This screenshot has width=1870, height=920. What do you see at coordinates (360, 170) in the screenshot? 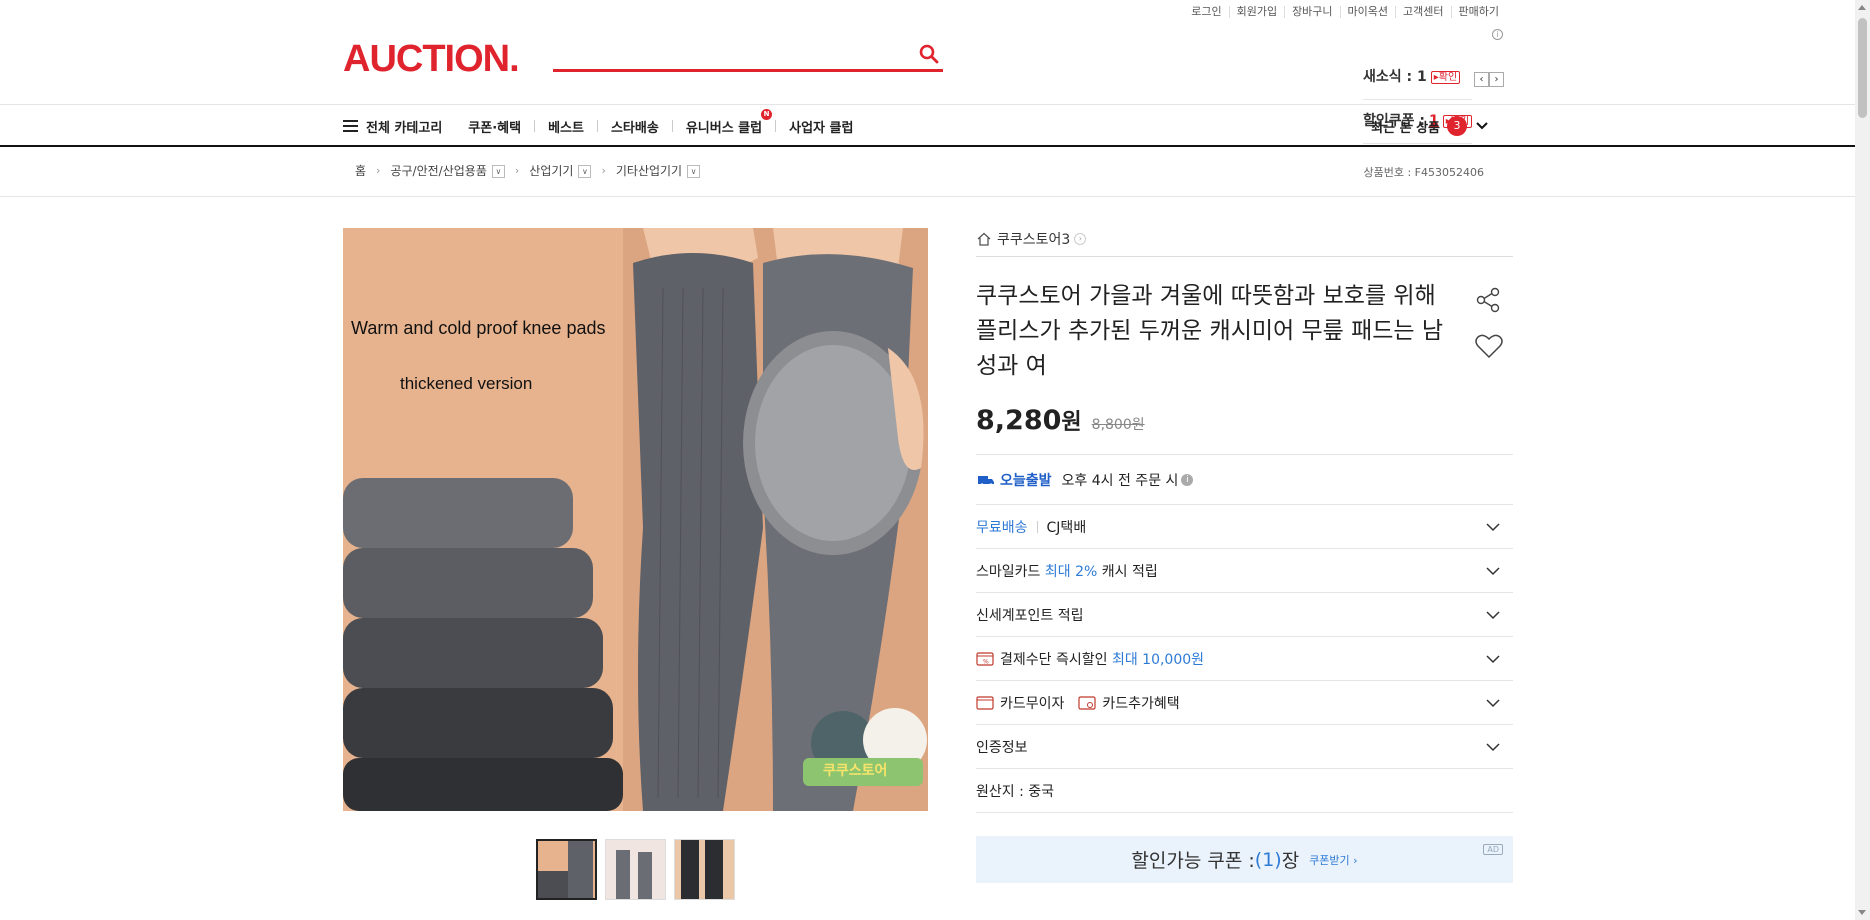
I see `breadcrumb-home: 홈` at bounding box center [360, 170].